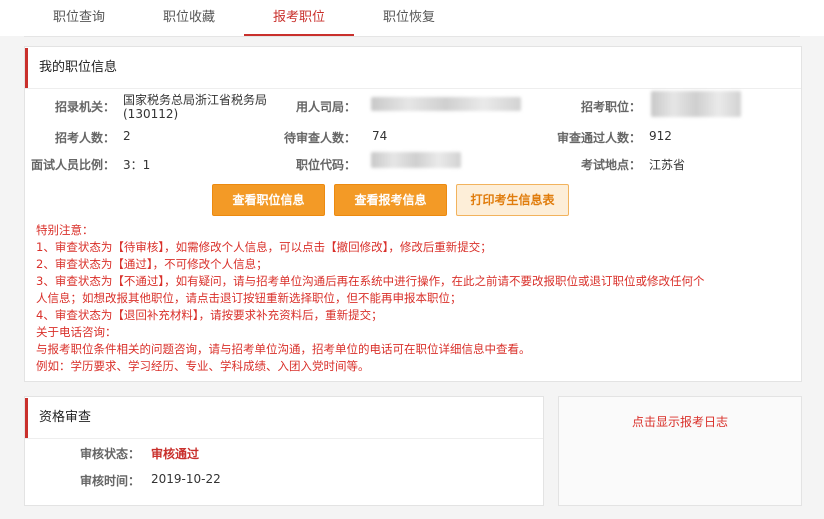  I want to click on tab-position-search: 职位查询, so click(79, 17).